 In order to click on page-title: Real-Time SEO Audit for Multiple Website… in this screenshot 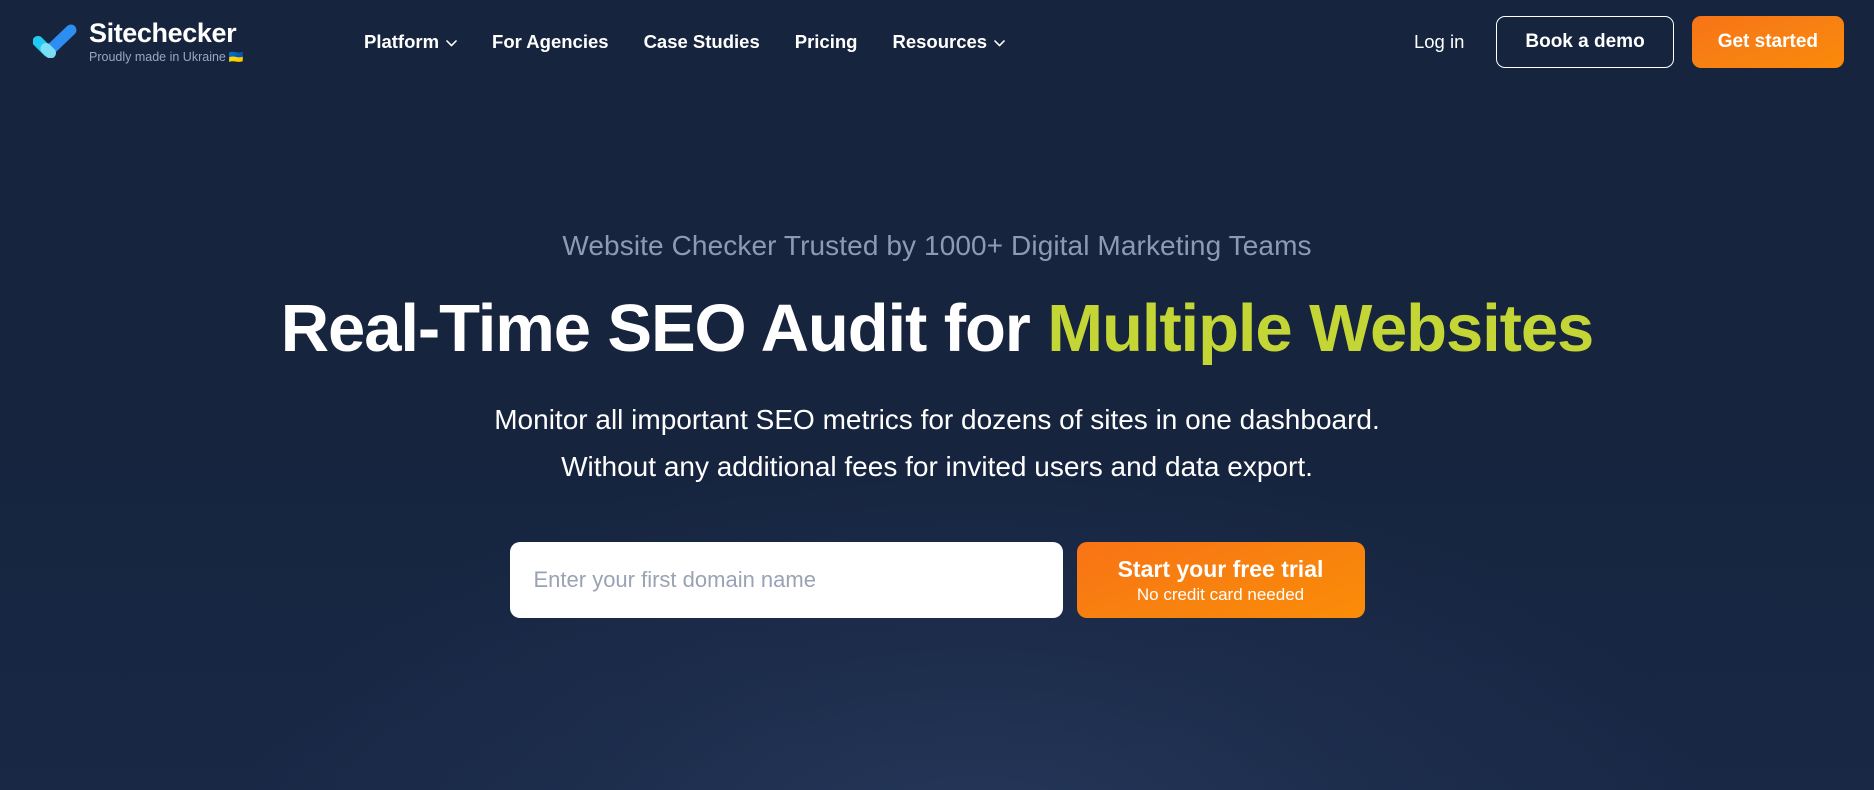, I will do `click(937, 329)`.